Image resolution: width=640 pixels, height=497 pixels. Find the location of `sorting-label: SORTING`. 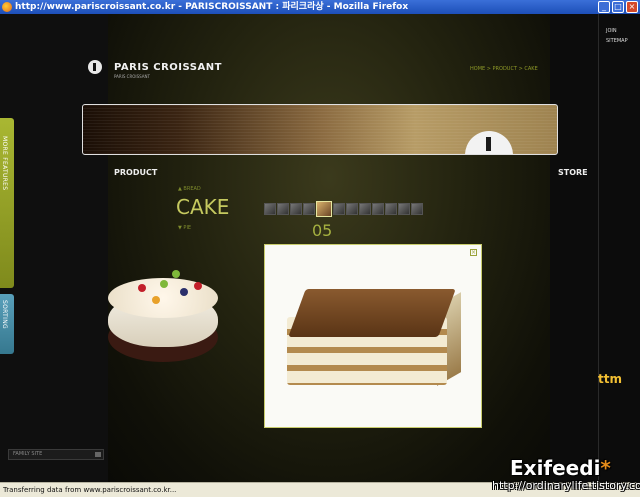

sorting-label: SORTING is located at coordinates (4, 314).